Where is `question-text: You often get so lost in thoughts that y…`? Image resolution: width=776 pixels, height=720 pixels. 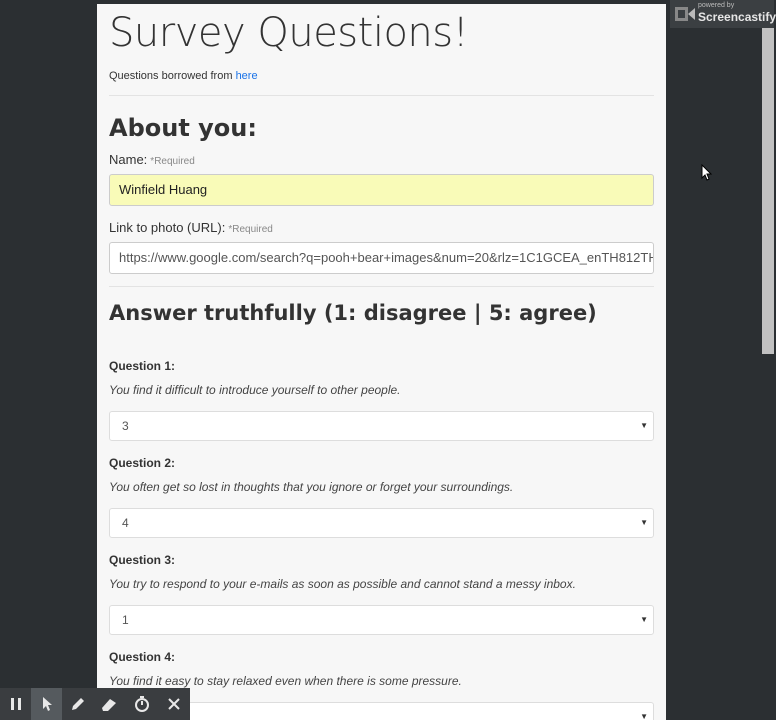
question-text: You often get so lost in thoughts that y… is located at coordinates (311, 487).